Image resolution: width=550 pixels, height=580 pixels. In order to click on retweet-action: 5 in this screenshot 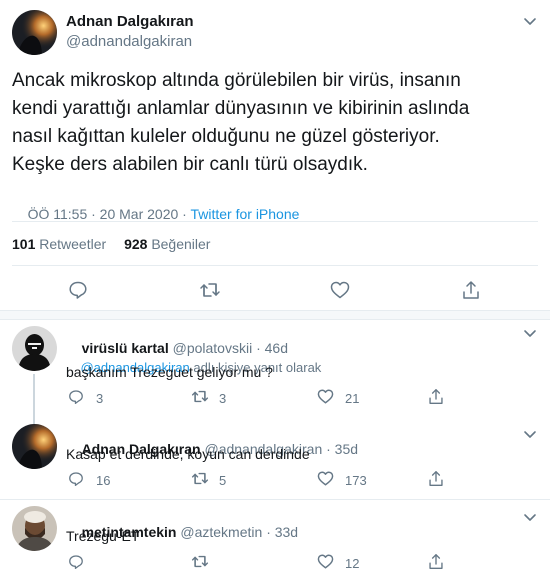, I will do `click(208, 480)`.